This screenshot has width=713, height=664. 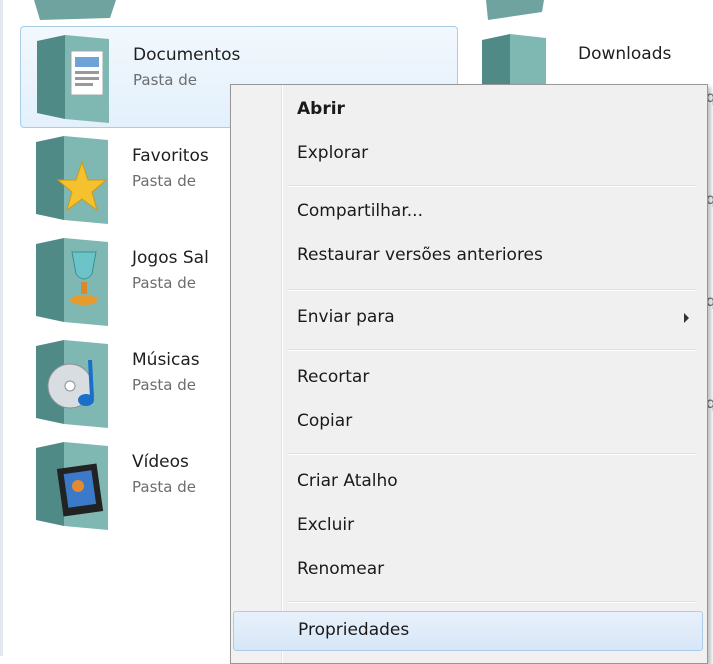 I want to click on menu-item-enviar-para: Enviar para, so click(x=467, y=318).